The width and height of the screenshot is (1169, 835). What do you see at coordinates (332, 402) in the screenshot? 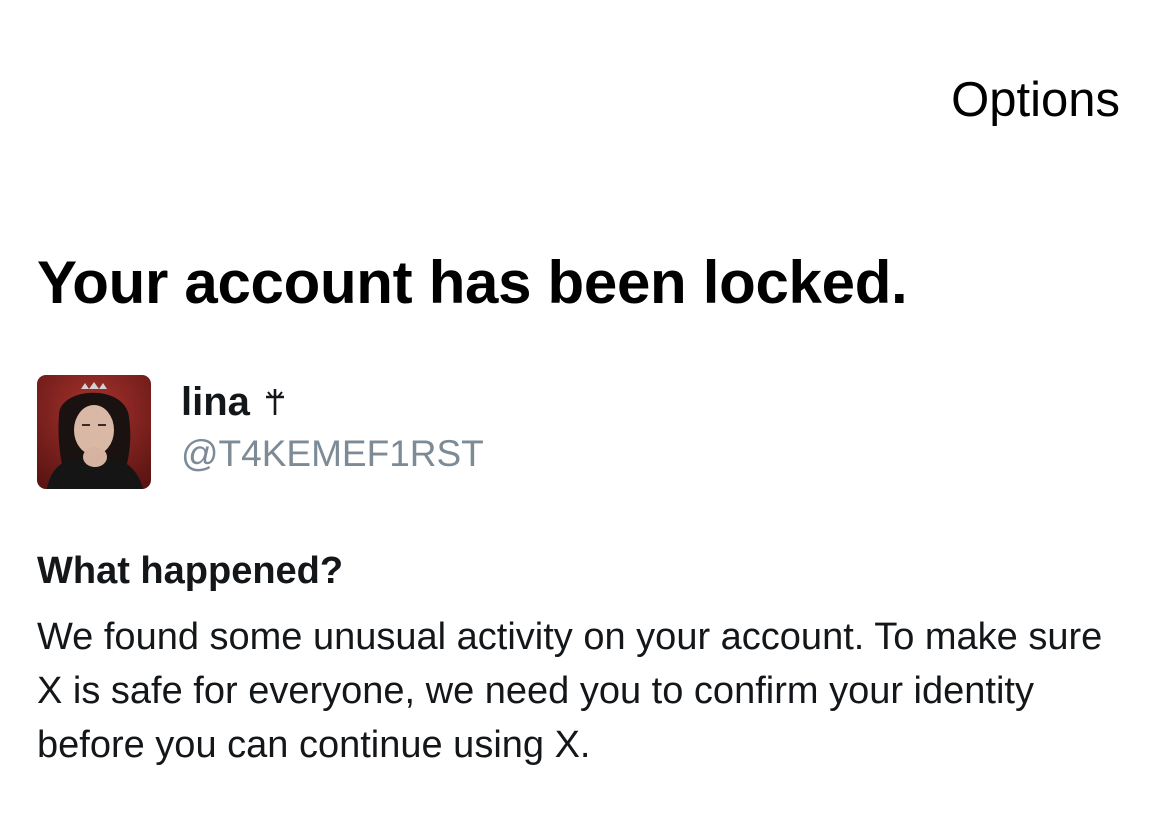
I see `display-name-row: lina` at bounding box center [332, 402].